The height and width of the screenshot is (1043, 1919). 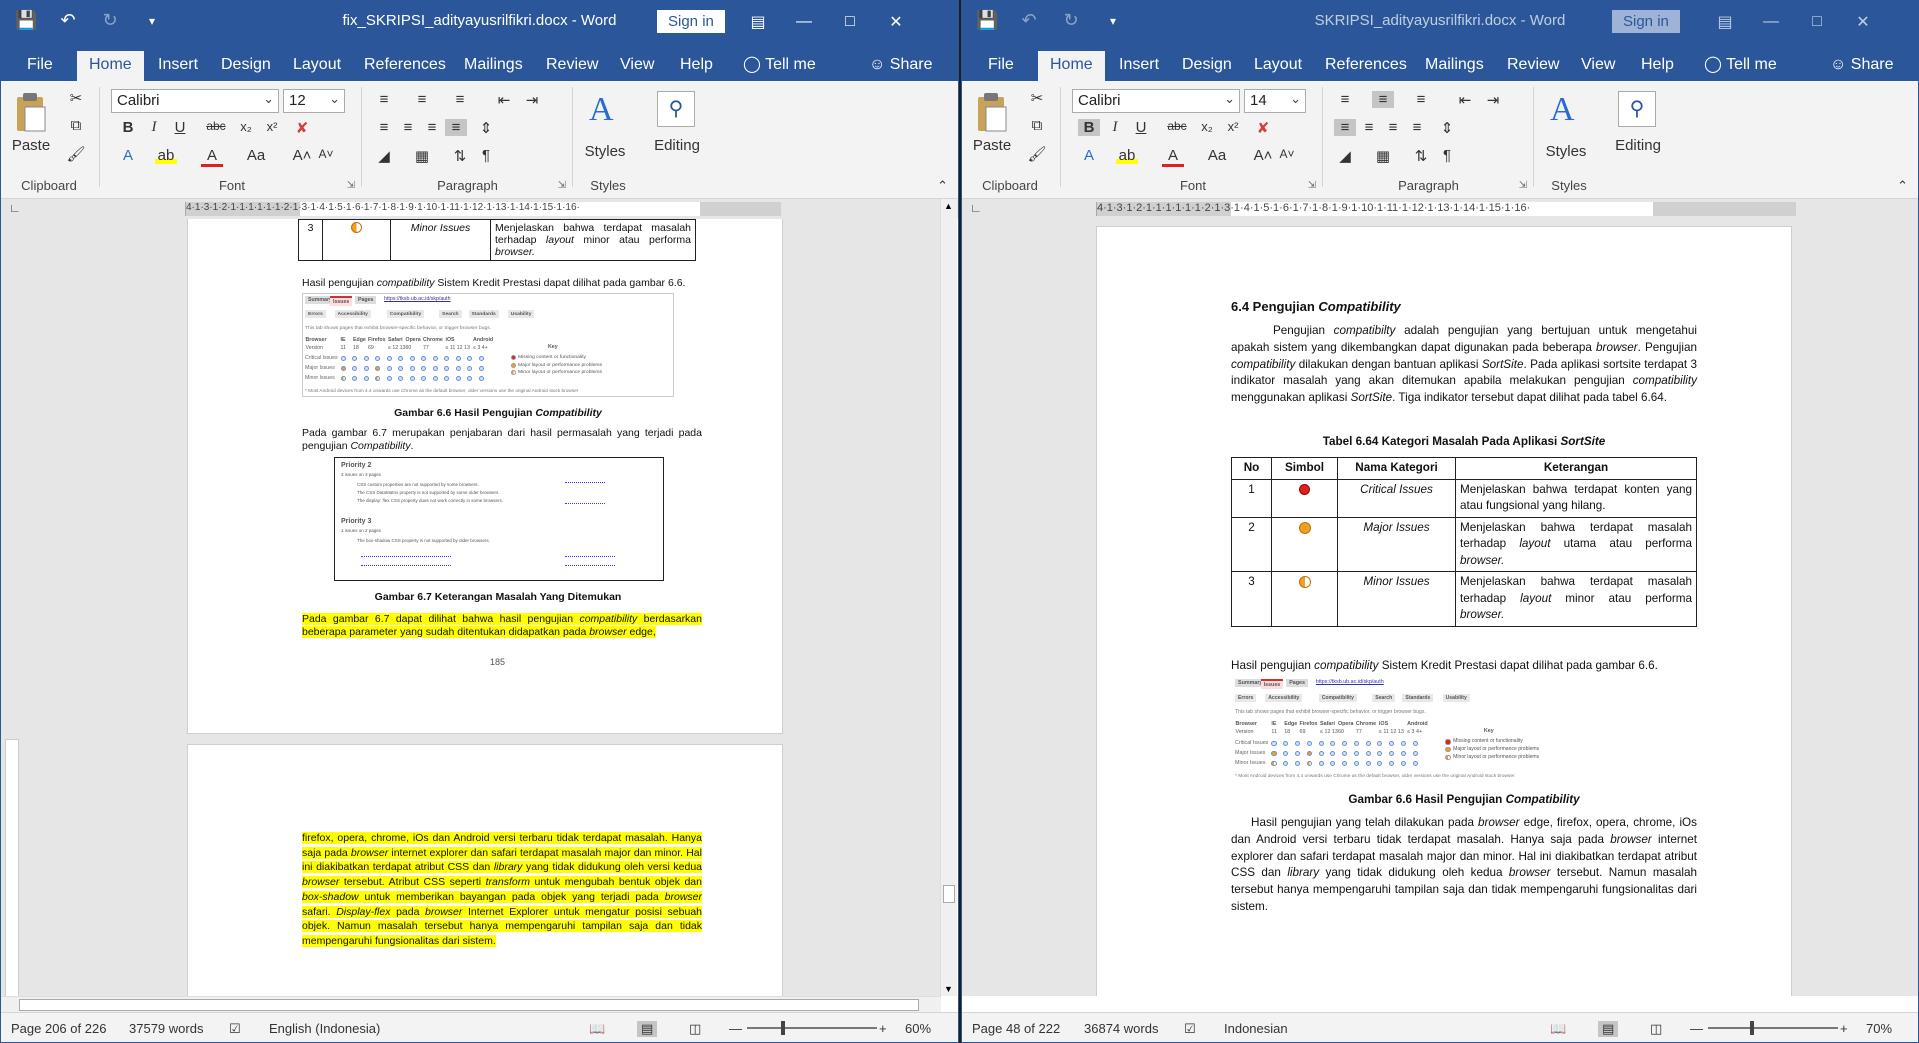 I want to click on numbering-icon: ≡, so click(x=422, y=99).